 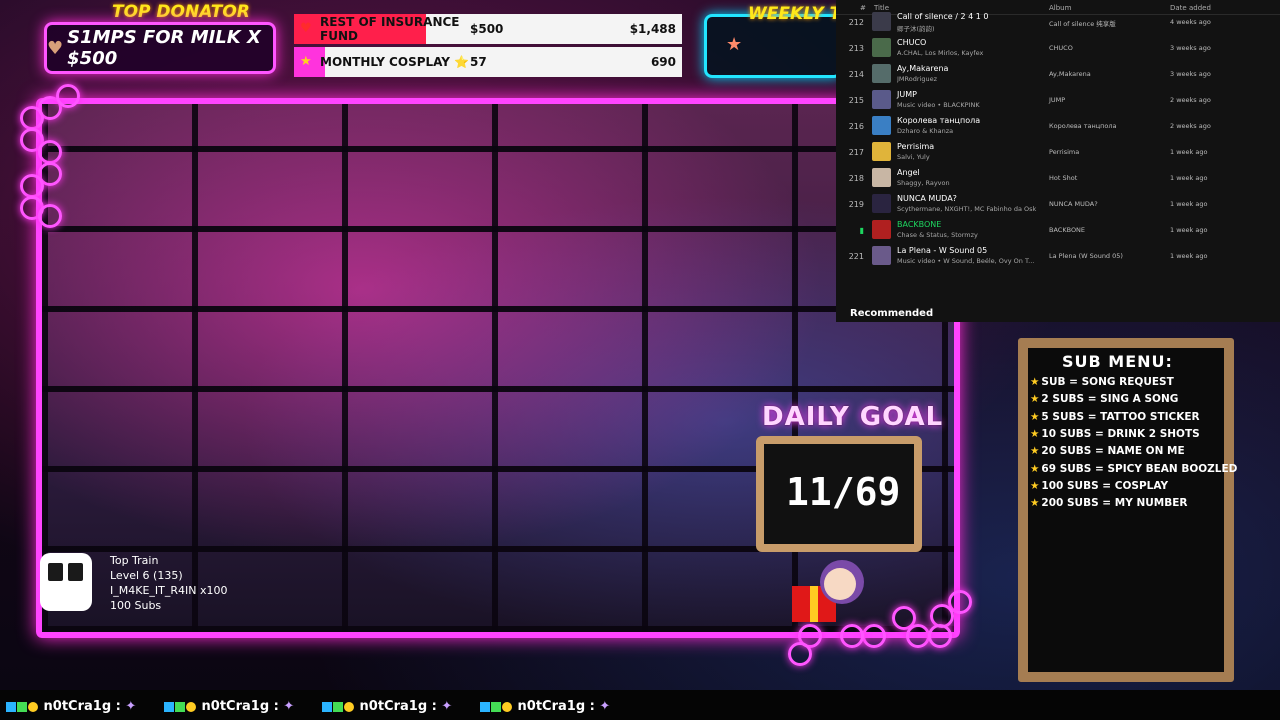 What do you see at coordinates (1190, 22) in the screenshot?
I see `track-date-added: 4 weeks ago` at bounding box center [1190, 22].